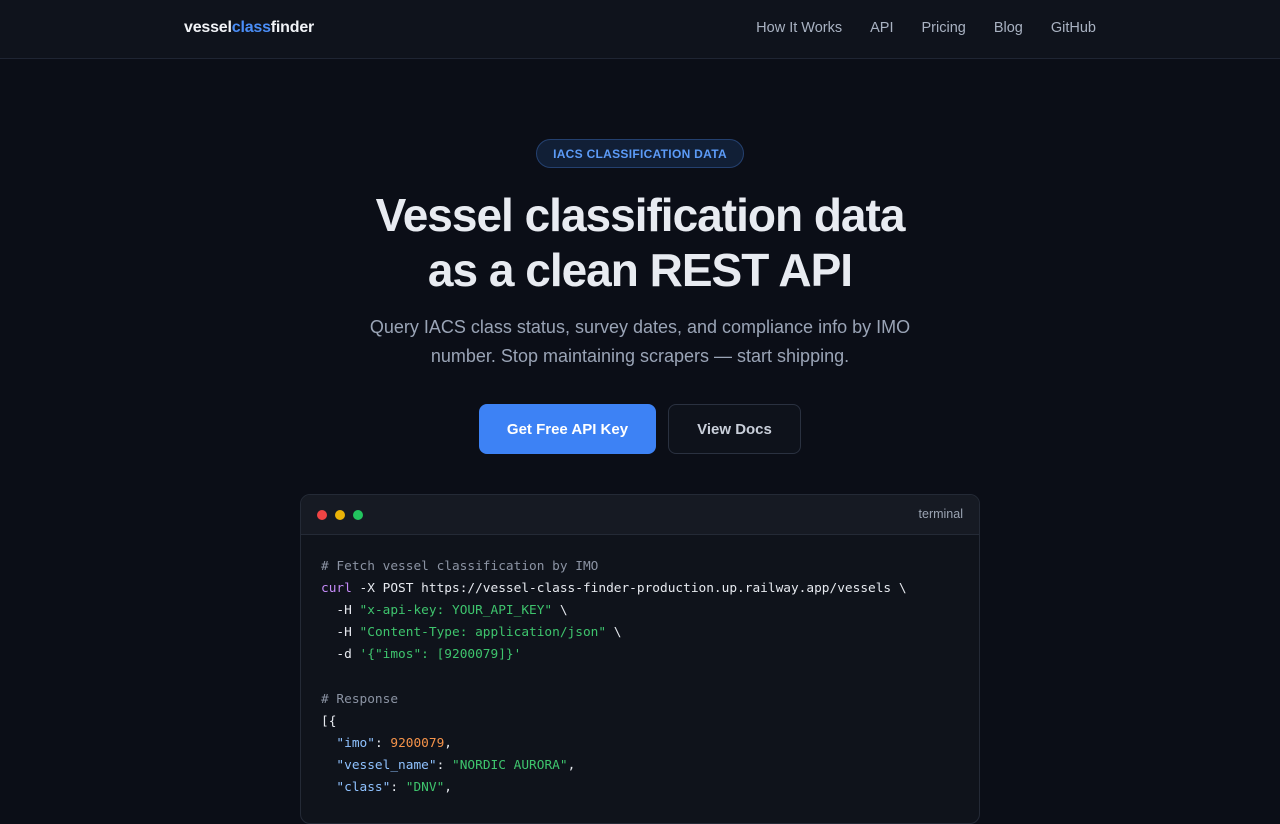 This screenshot has height=824, width=1280. What do you see at coordinates (640, 766) in the screenshot?
I see `code-line: "vessel_name": "NORDIC AURORA",` at bounding box center [640, 766].